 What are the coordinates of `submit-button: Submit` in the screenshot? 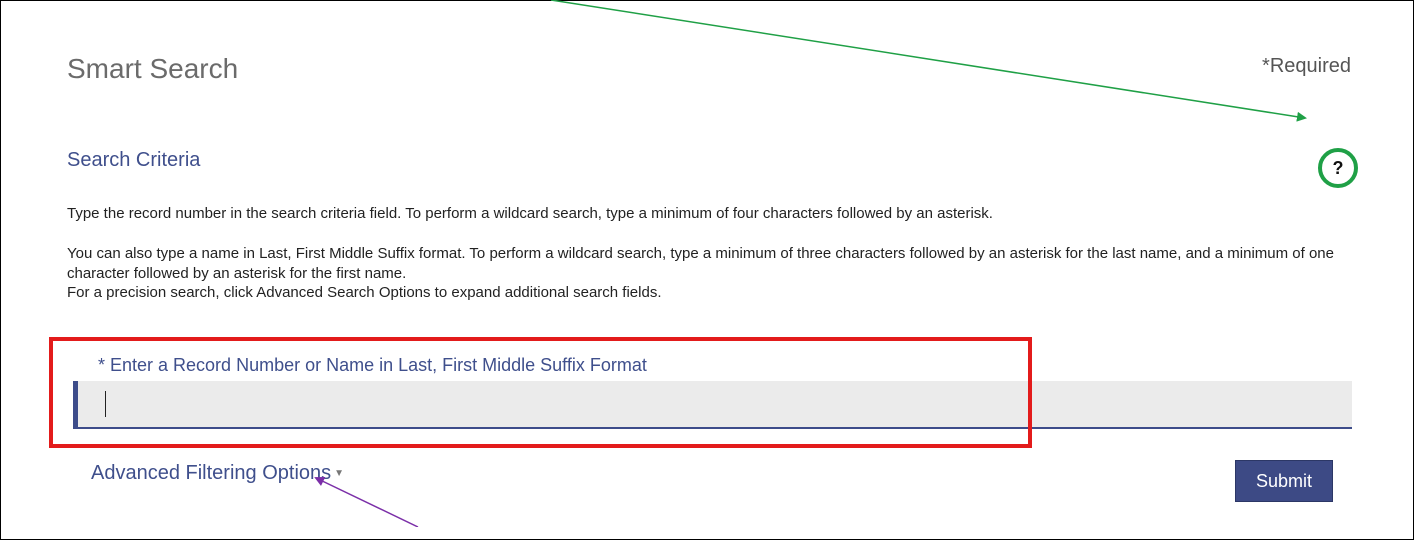 It's located at (1284, 481).